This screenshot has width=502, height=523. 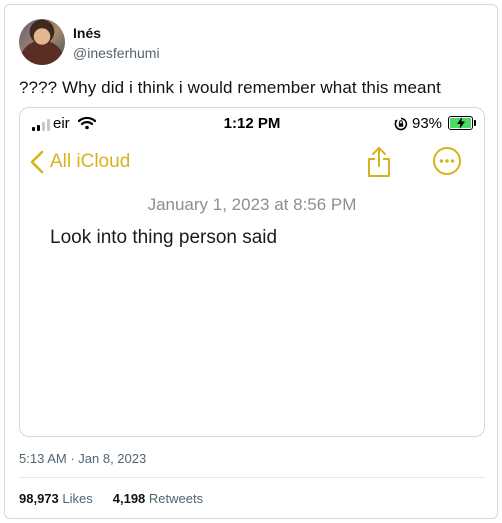 I want to click on retweets-stat: 4,198 Retweets, so click(x=158, y=498).